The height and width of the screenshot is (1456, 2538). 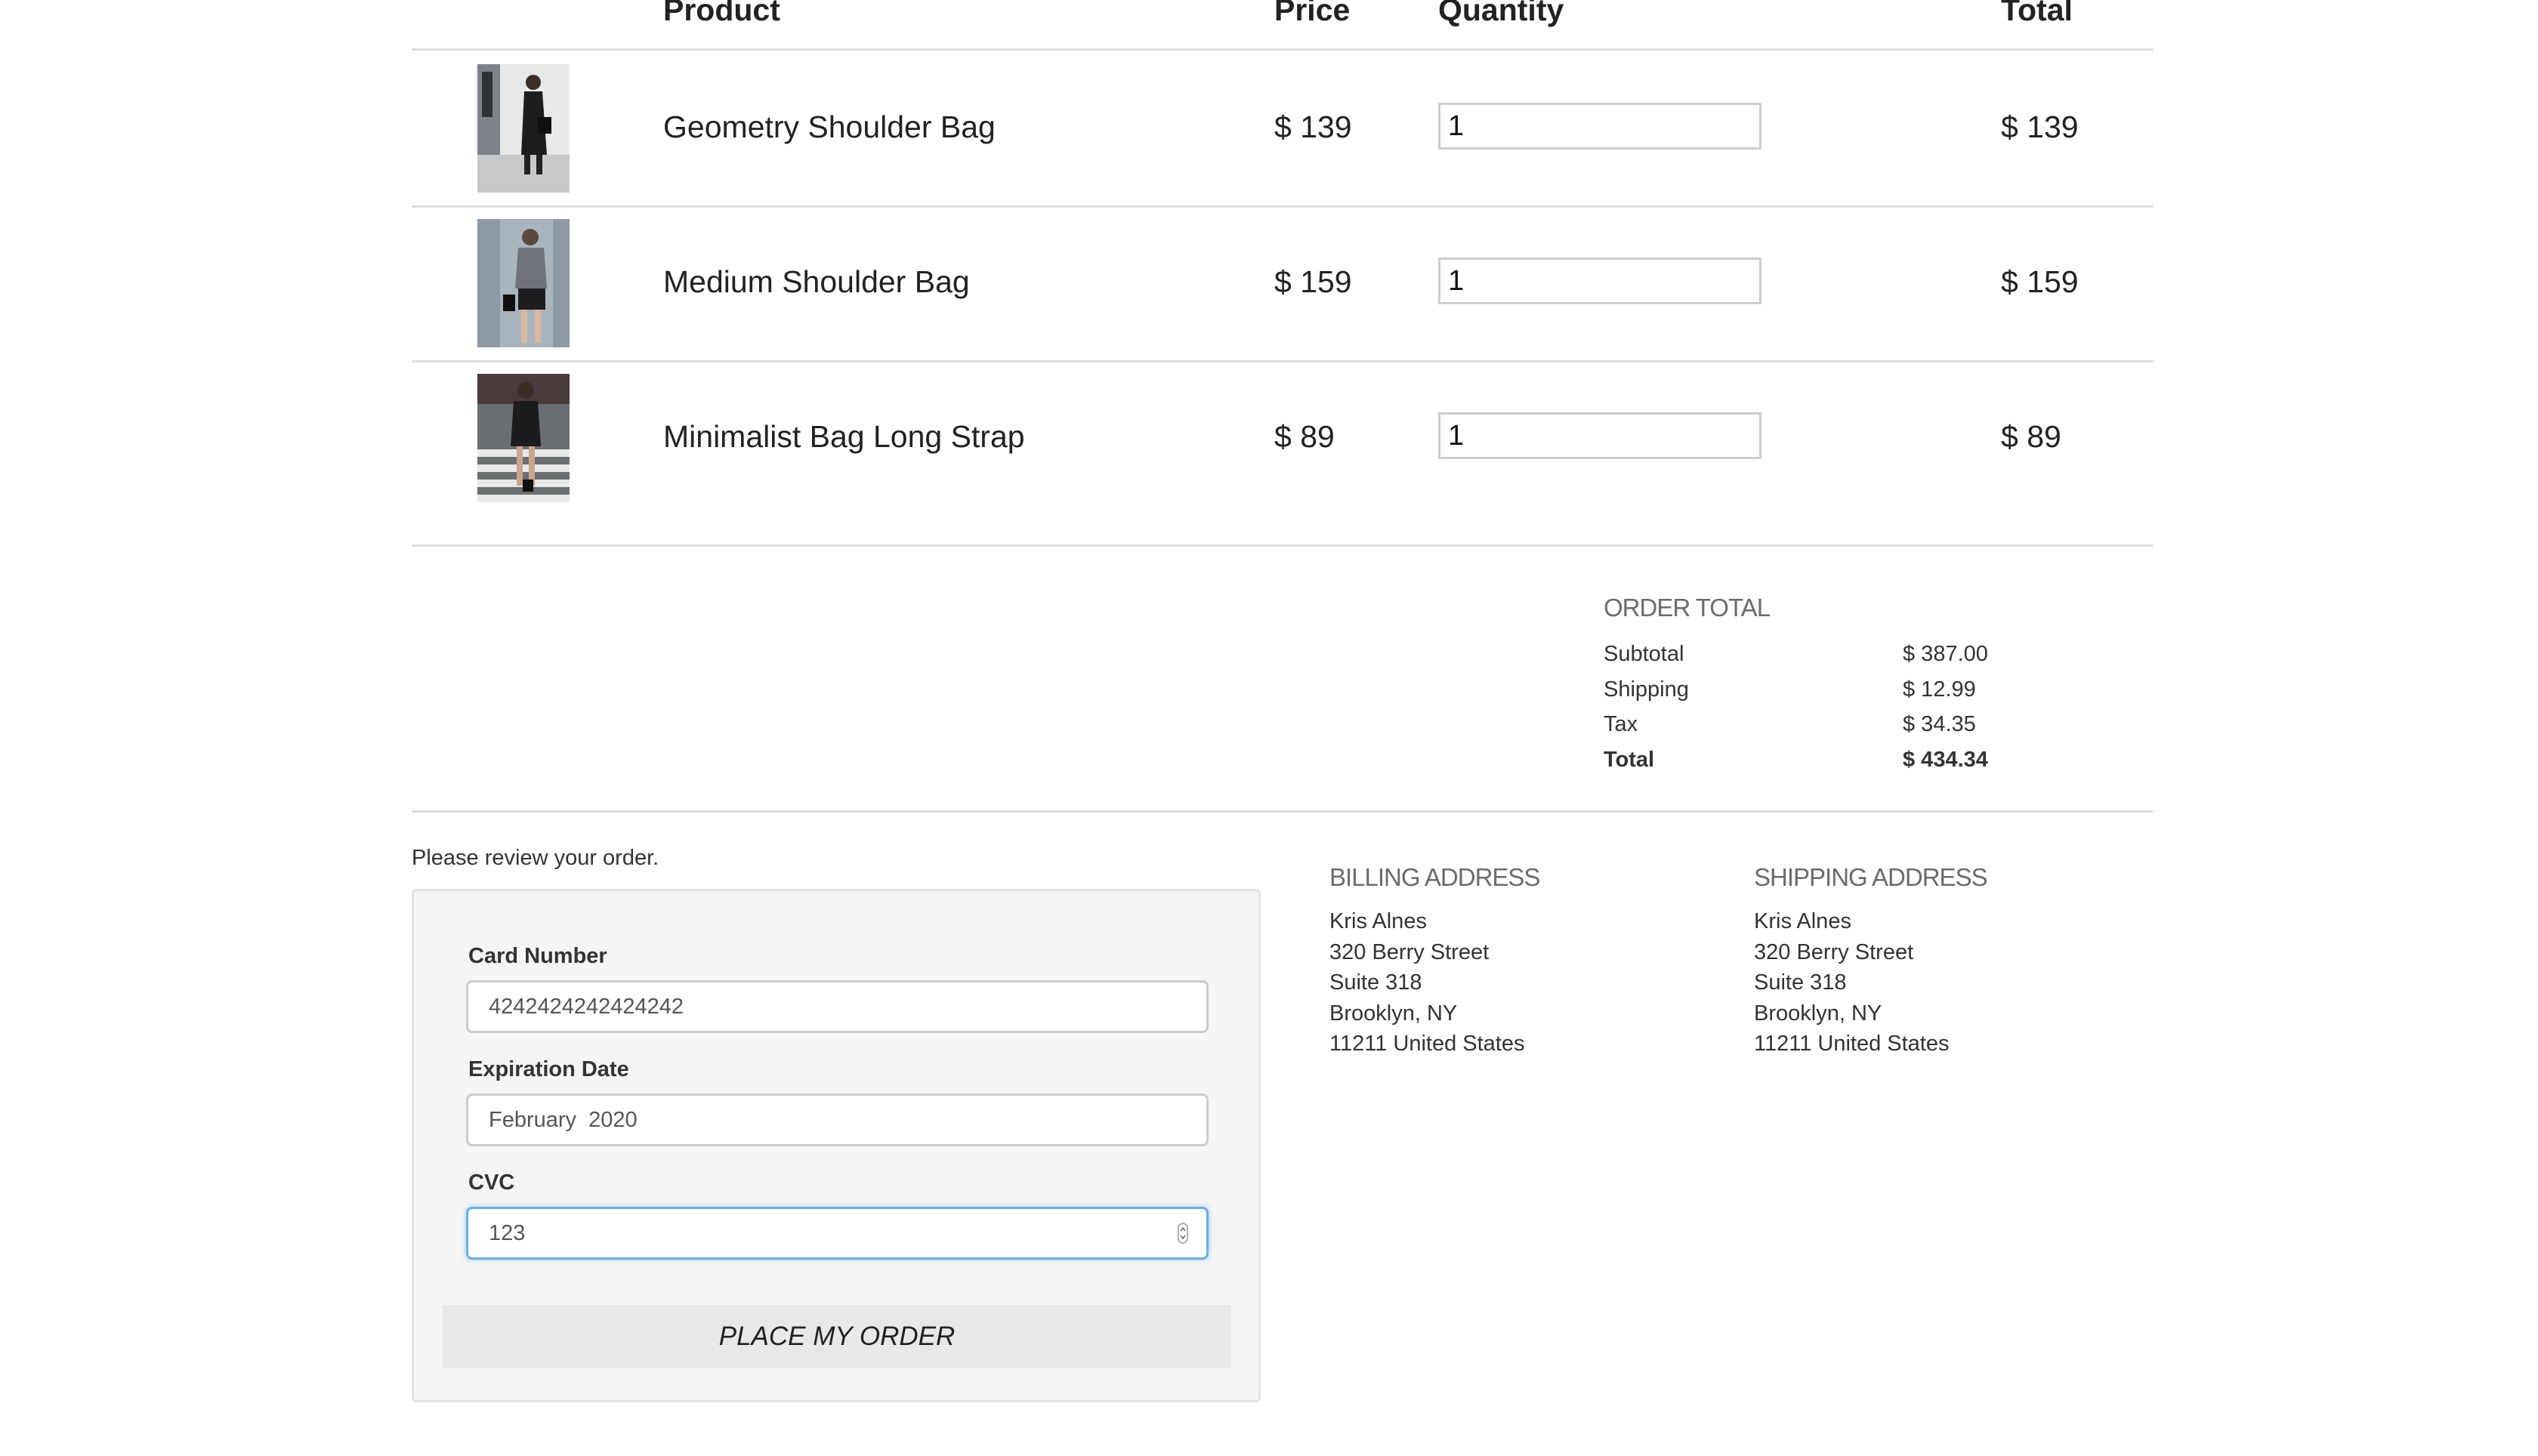 What do you see at coordinates (548, 1069) in the screenshot?
I see `expiration-date-label: Expiration Date` at bounding box center [548, 1069].